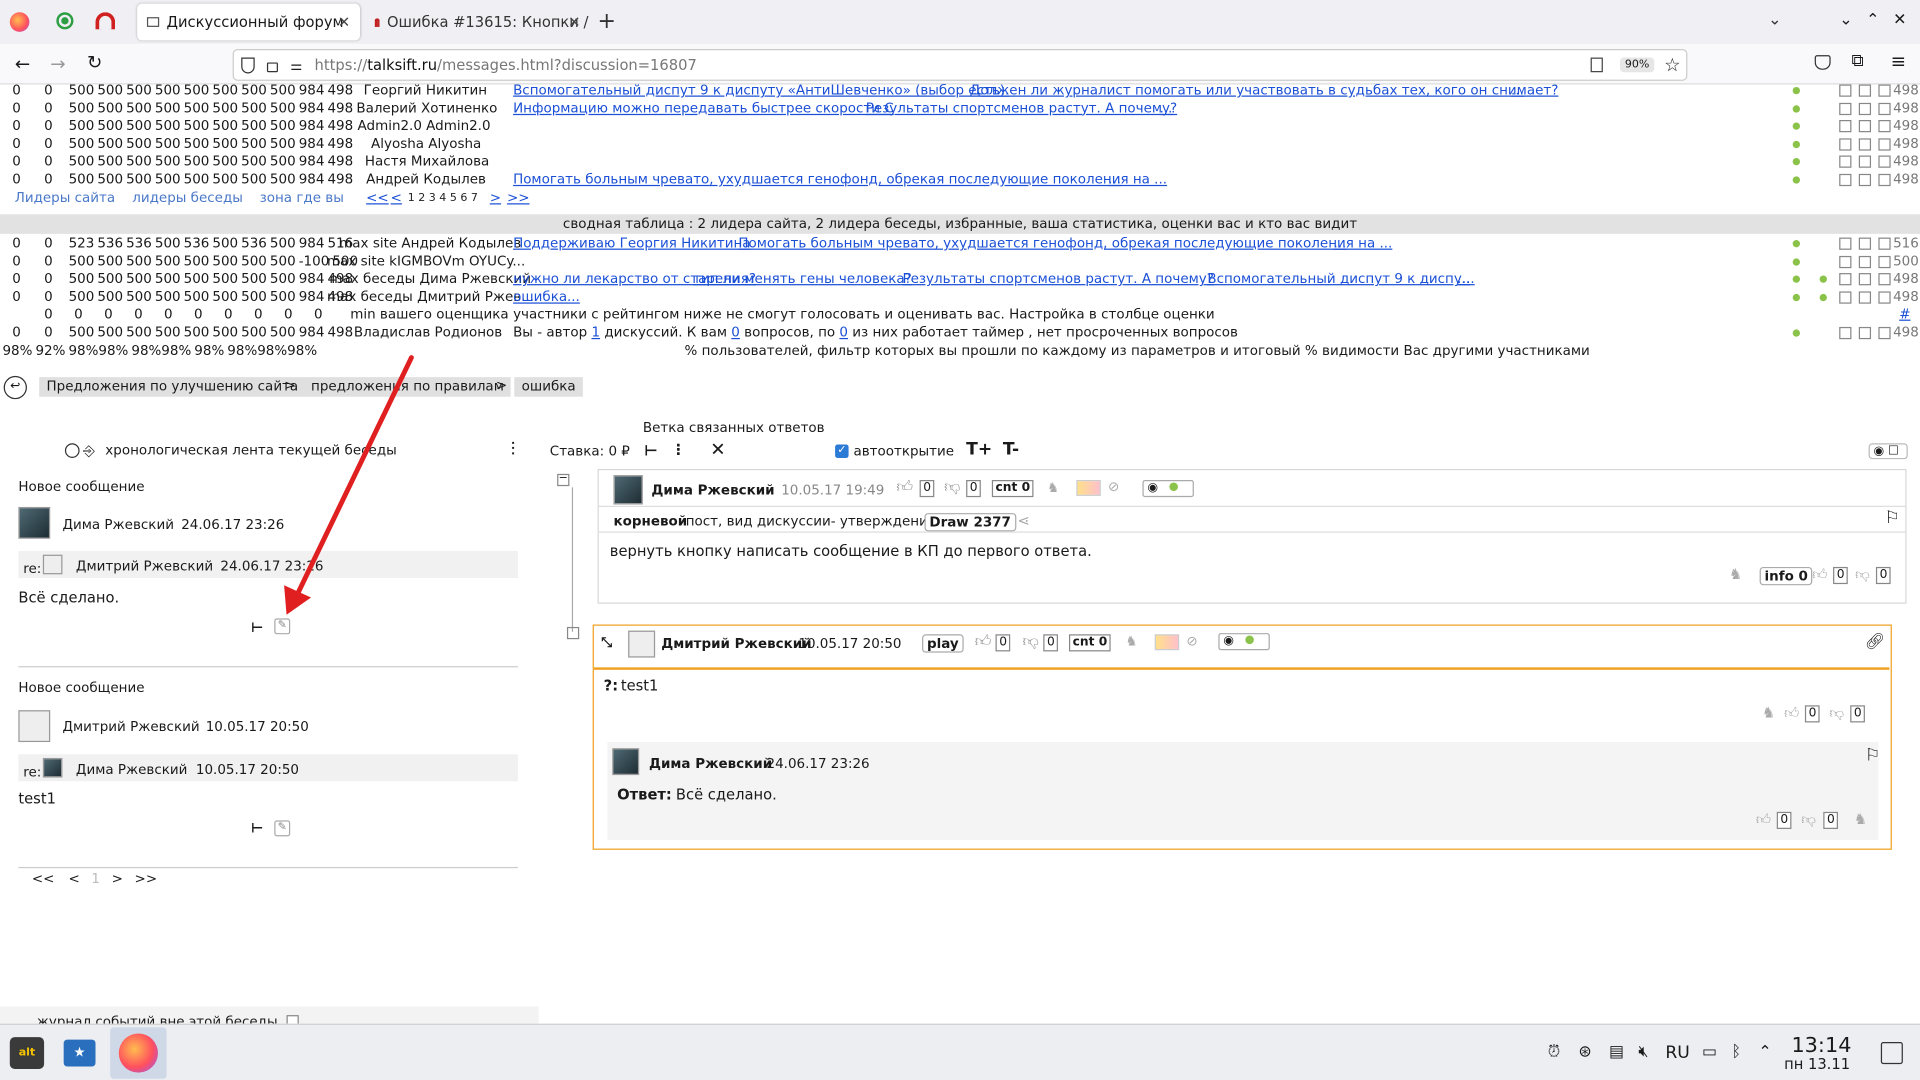  What do you see at coordinates (1192, 641) in the screenshot?
I see `eye-slash-icon: ⊘` at bounding box center [1192, 641].